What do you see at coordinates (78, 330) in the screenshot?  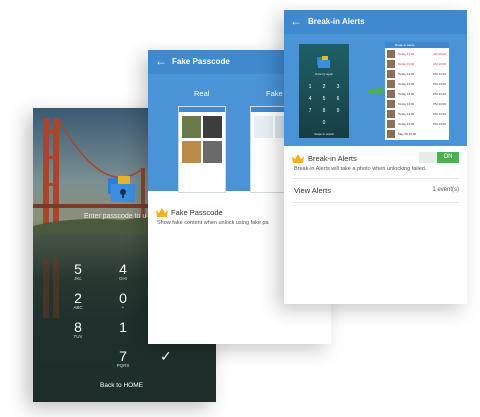 I see `keypad-key: 8 TUV` at bounding box center [78, 330].